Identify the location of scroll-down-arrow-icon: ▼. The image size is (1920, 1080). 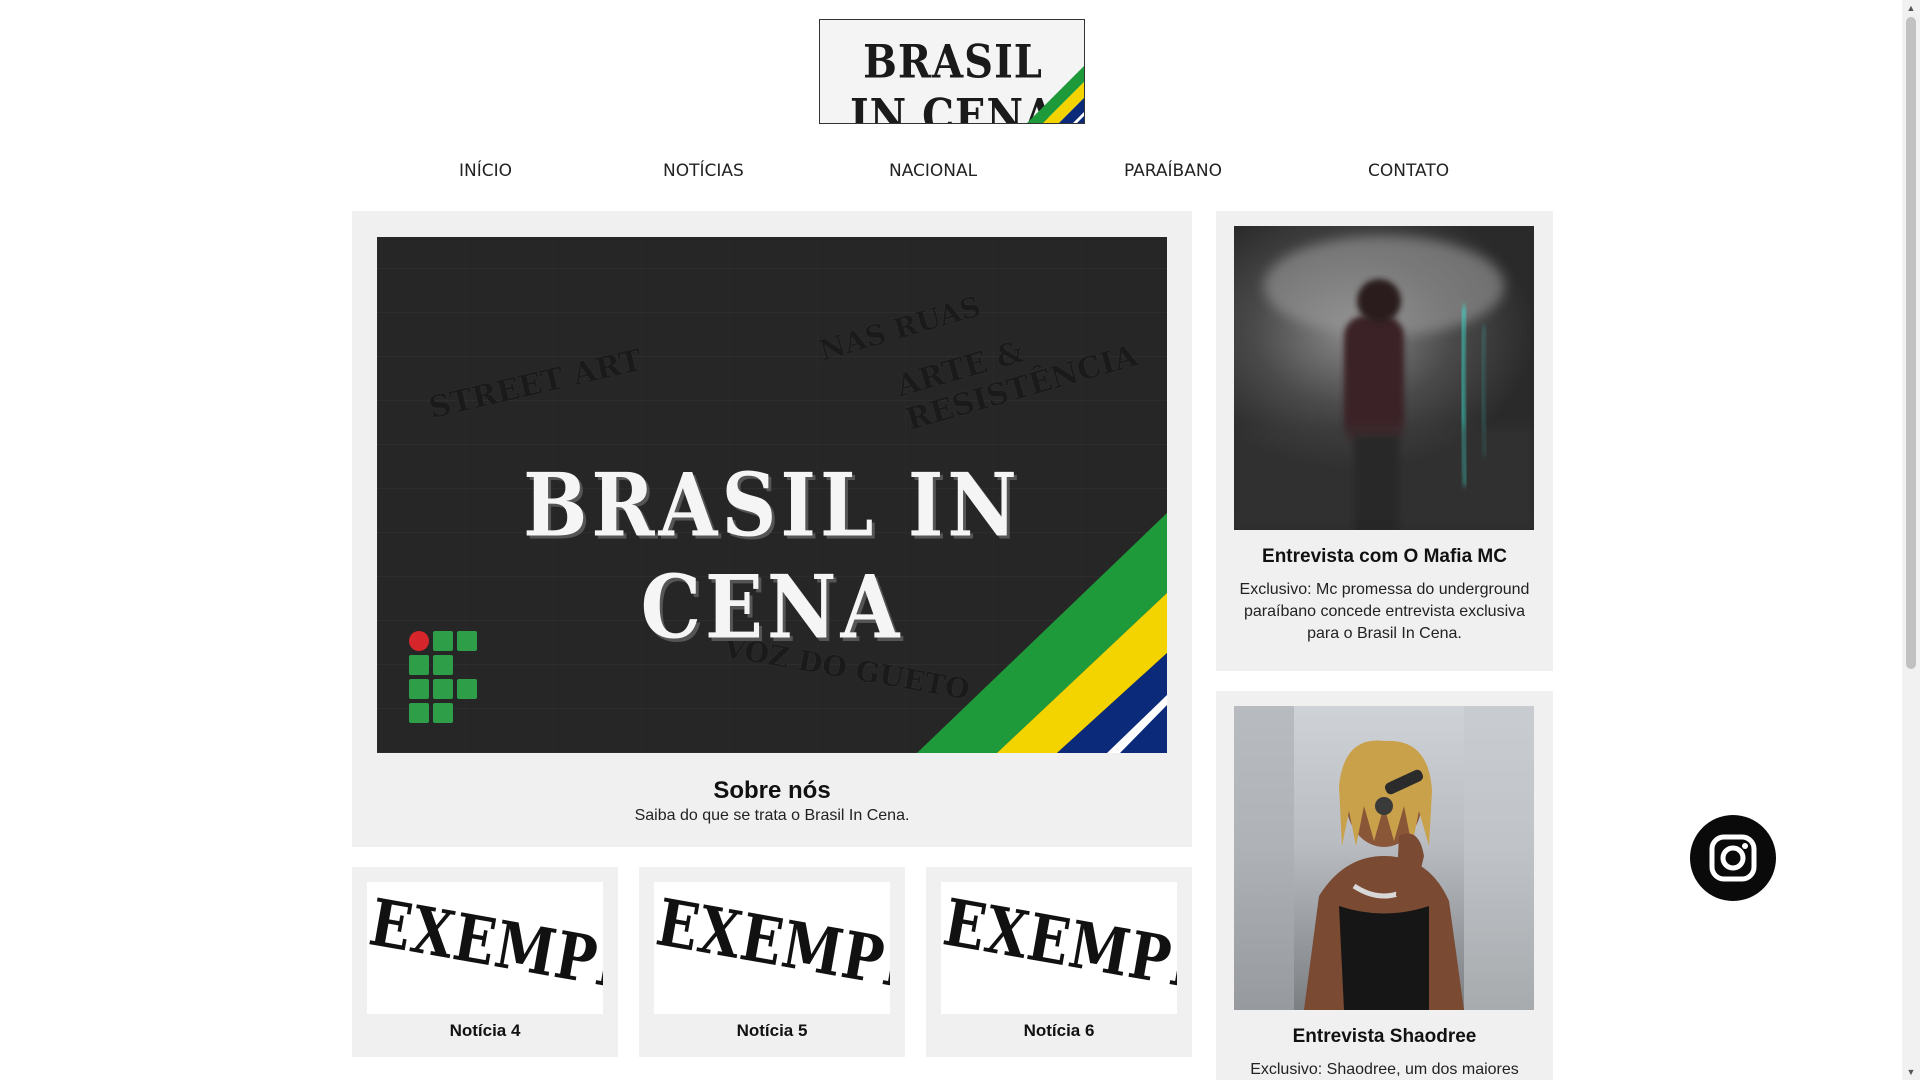
(1911, 1072).